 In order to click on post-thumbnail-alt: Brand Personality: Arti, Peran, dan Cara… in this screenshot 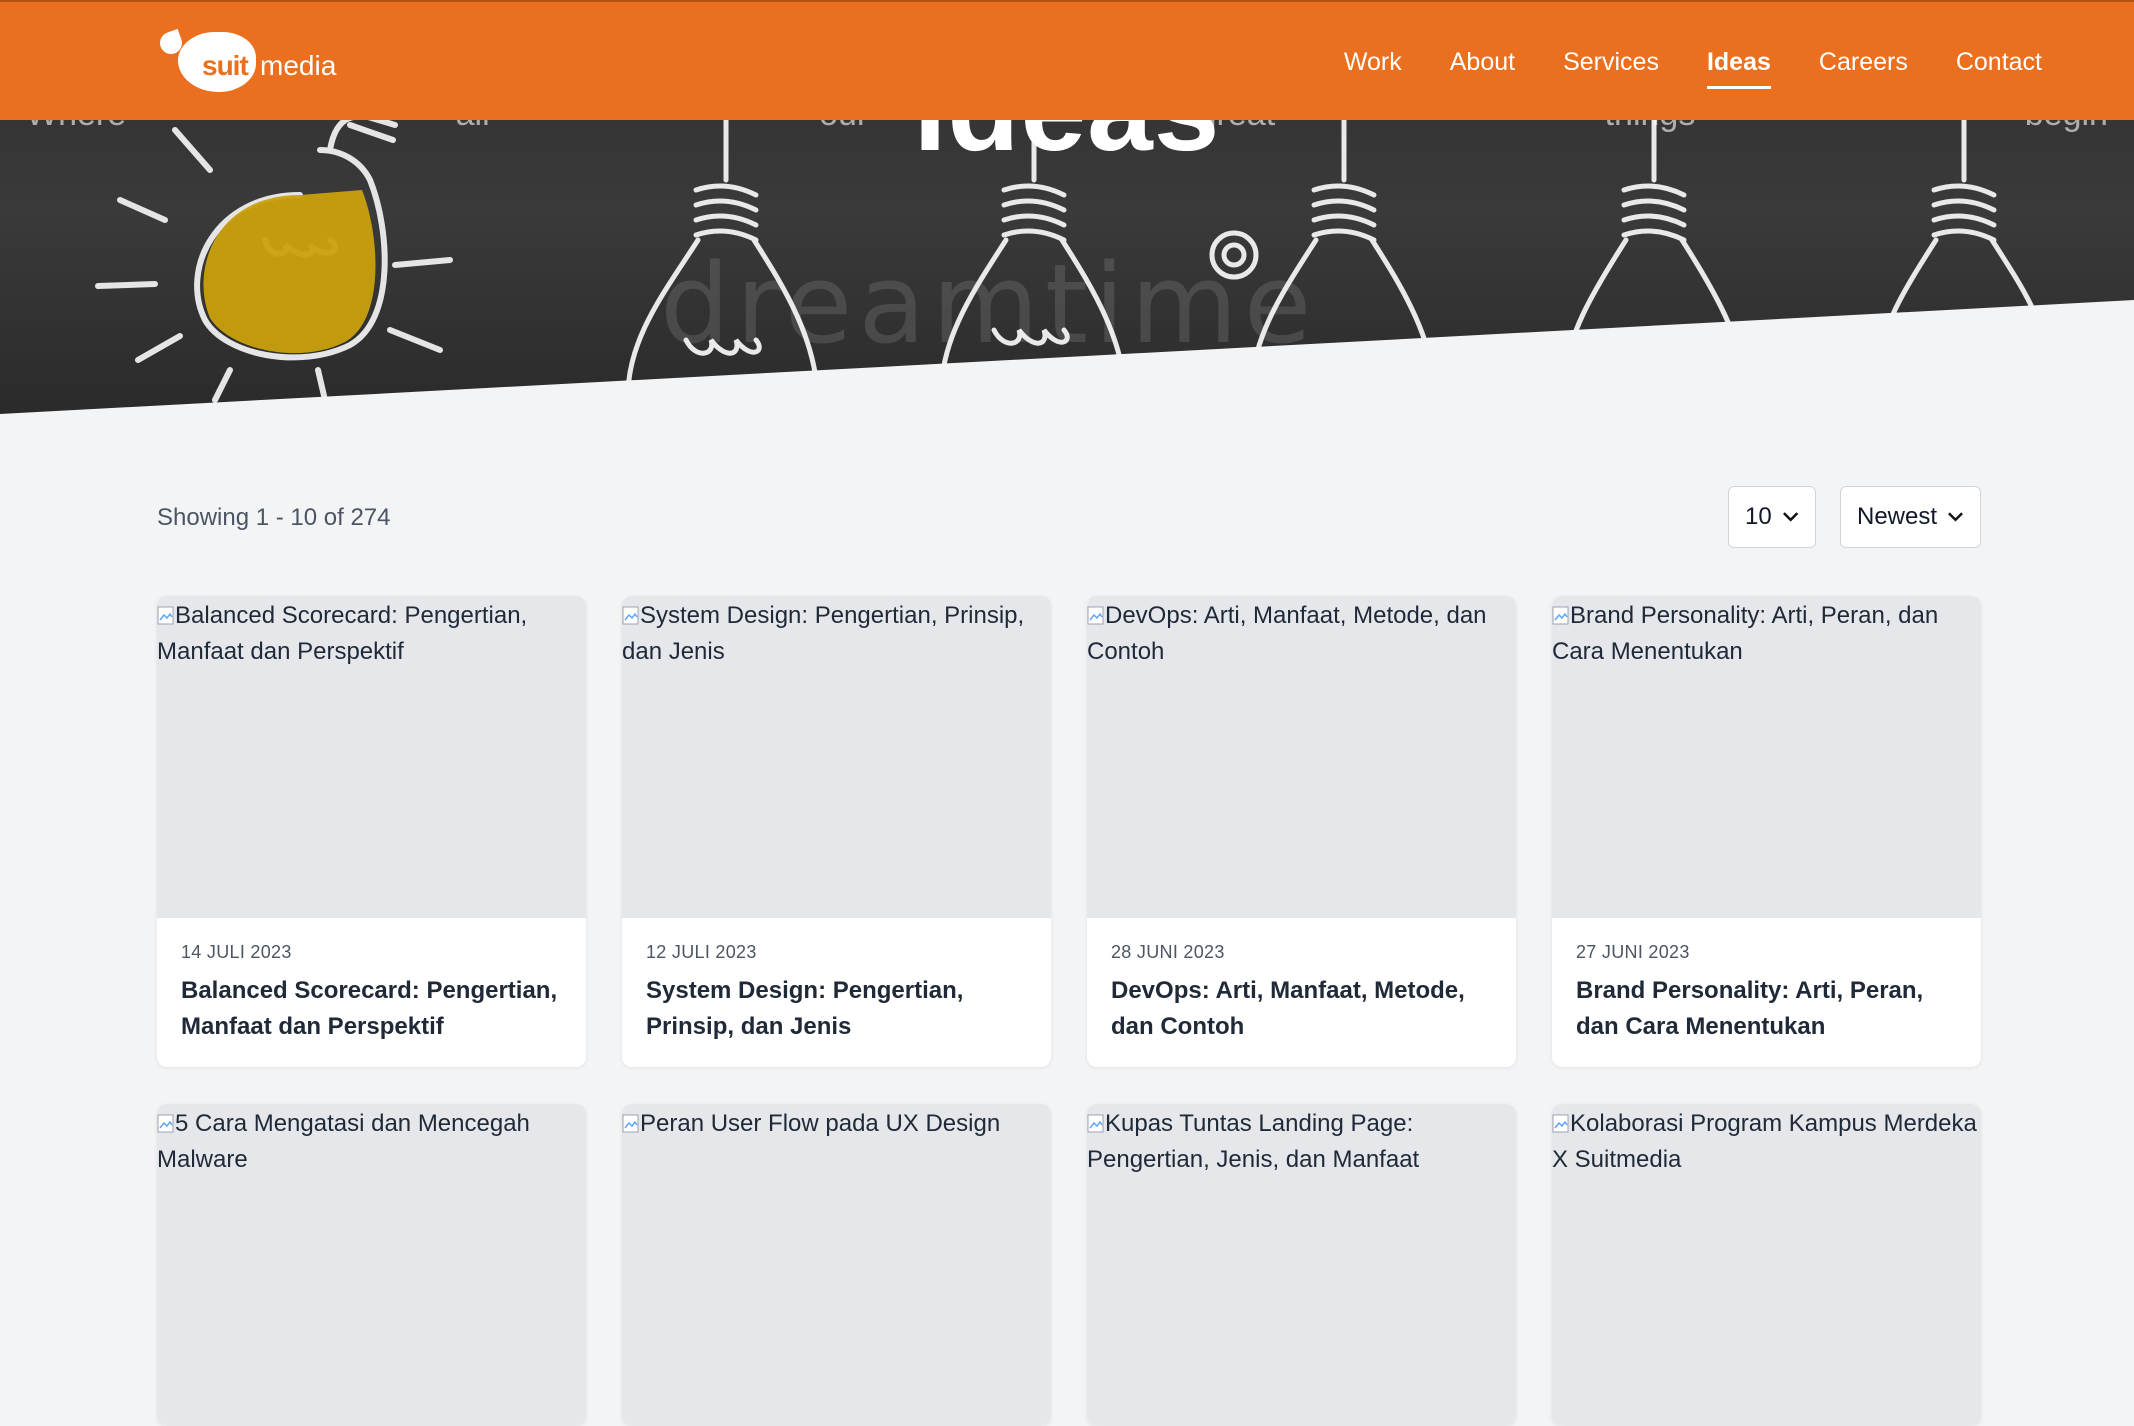, I will do `click(1745, 633)`.